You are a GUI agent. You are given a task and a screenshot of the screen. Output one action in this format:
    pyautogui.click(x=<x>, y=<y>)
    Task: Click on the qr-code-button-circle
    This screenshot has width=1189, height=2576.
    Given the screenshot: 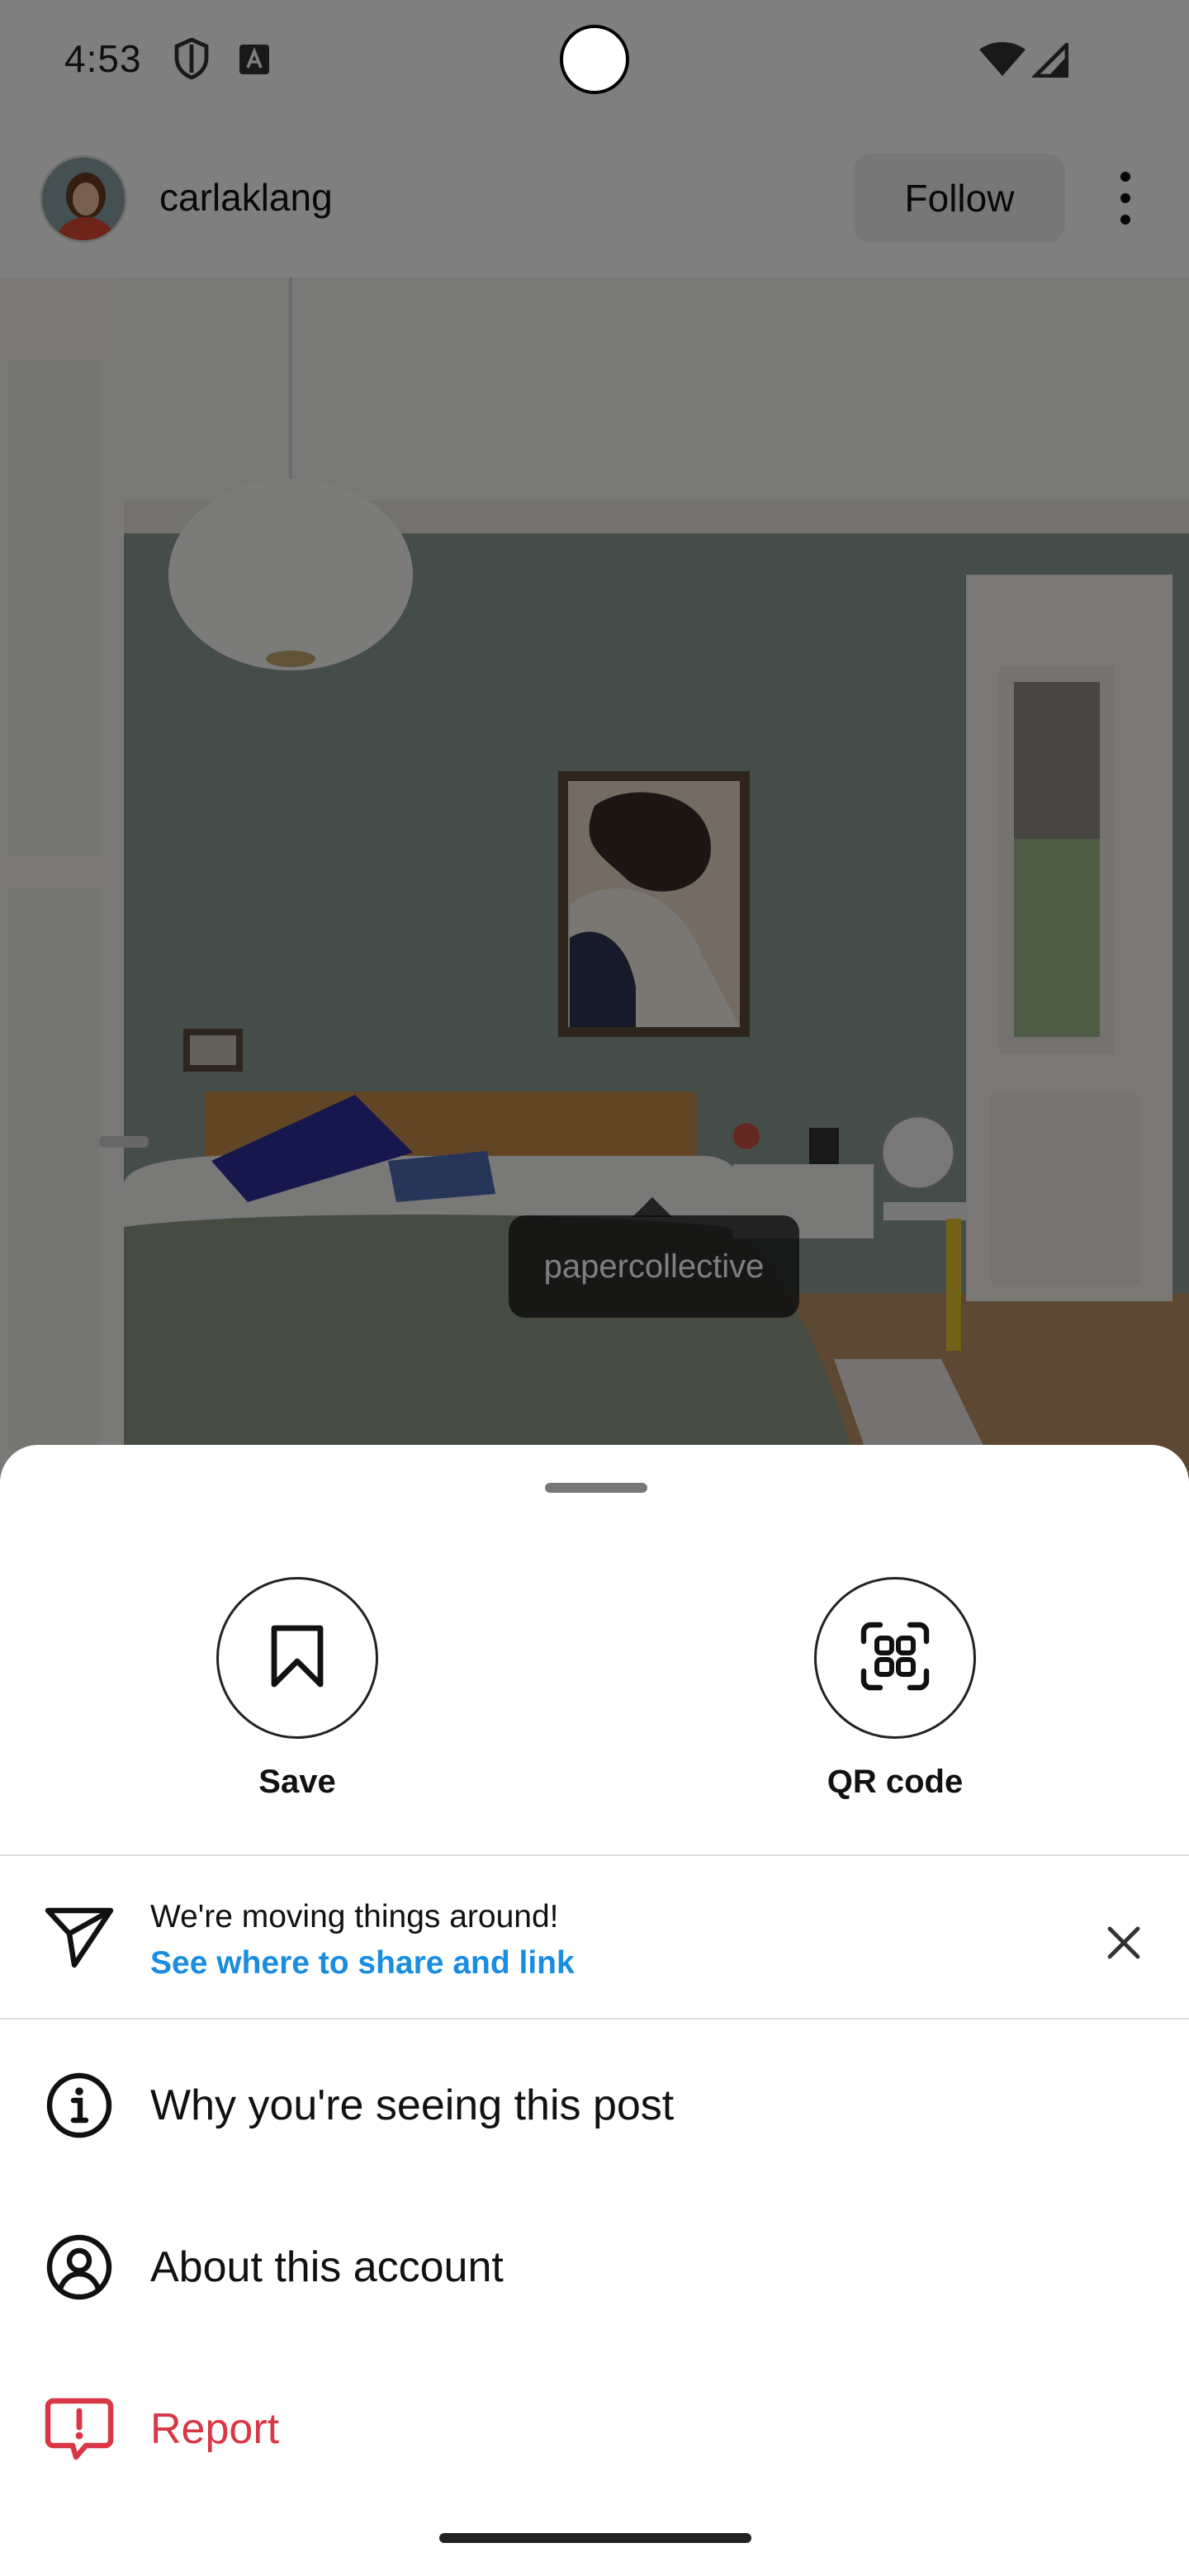 What is the action you would take?
    pyautogui.click(x=895, y=1658)
    